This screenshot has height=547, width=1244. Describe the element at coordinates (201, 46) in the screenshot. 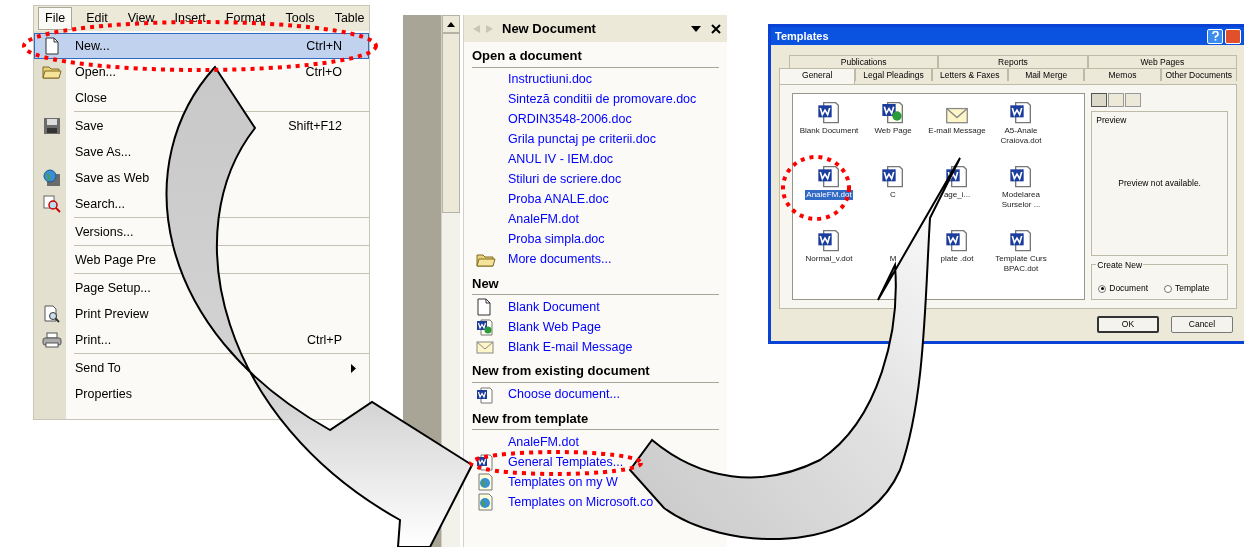

I see `menu-item: New... Ctrl+N` at that location.